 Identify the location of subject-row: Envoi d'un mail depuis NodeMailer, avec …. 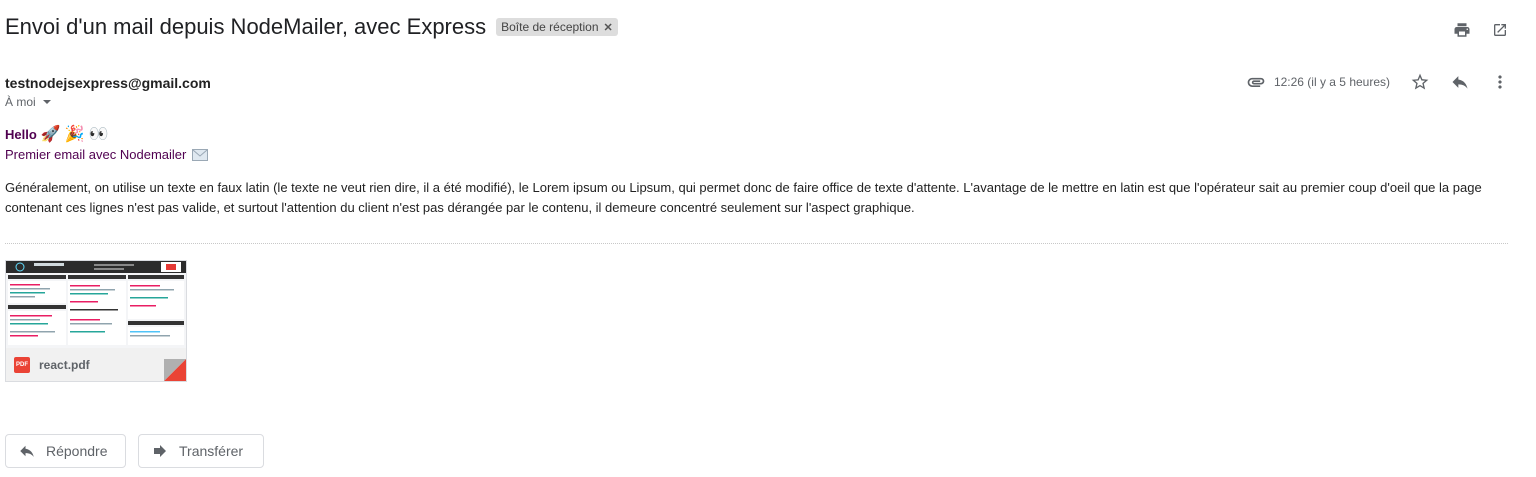
(311, 27).